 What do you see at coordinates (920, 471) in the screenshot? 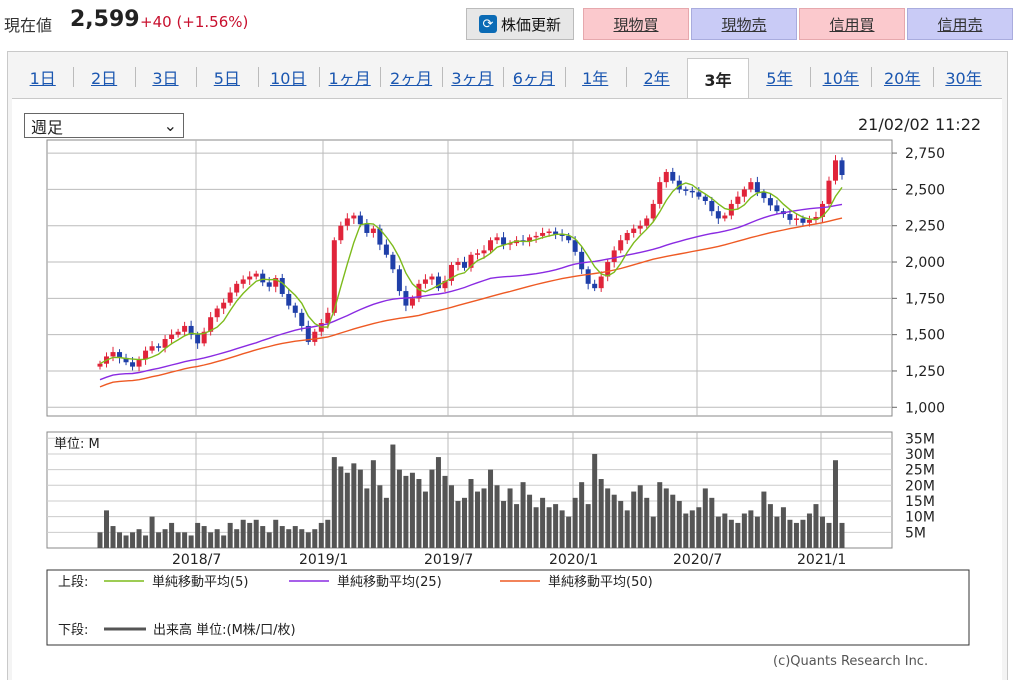
I see `volume-y-tick-label: 25M` at bounding box center [920, 471].